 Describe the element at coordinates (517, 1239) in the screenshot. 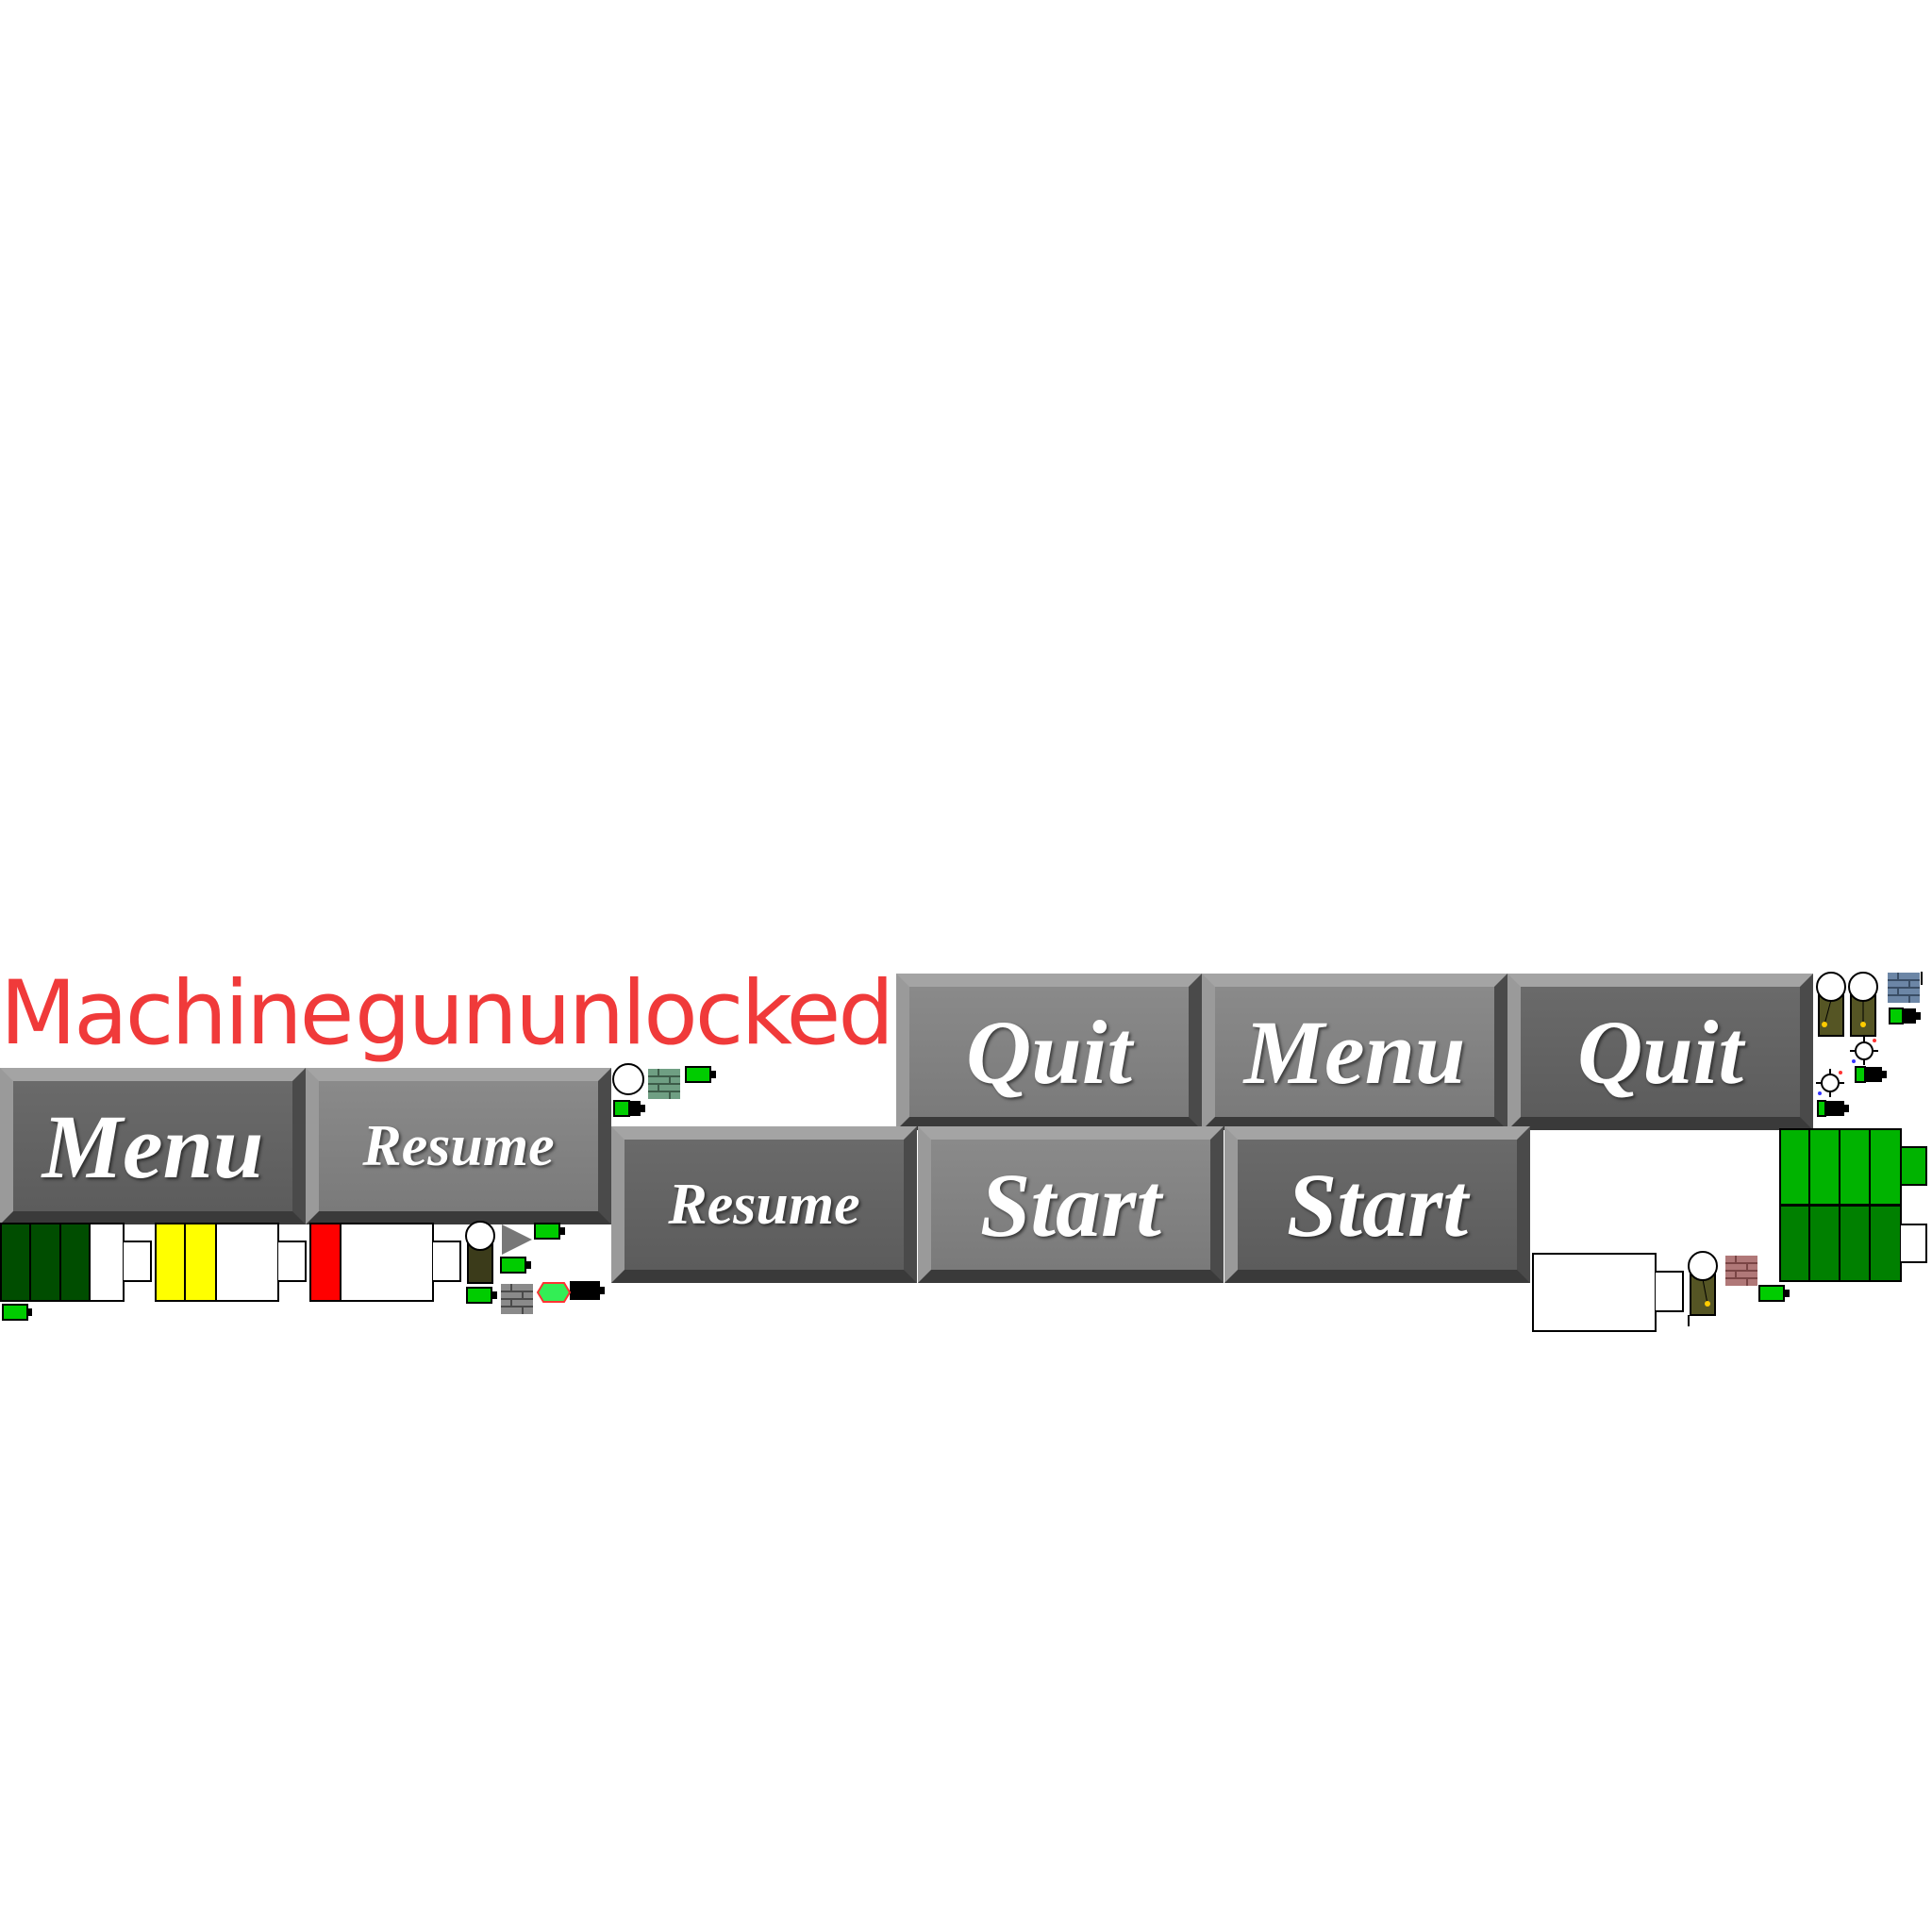

I see `arrow-icon` at that location.